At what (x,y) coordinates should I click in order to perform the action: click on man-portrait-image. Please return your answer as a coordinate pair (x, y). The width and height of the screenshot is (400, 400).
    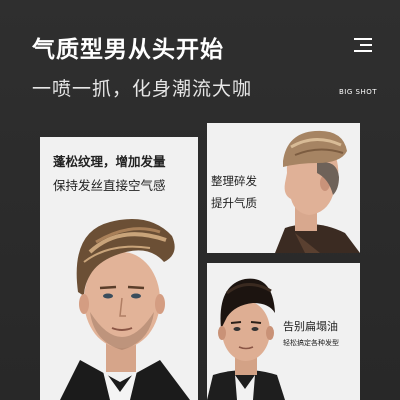
    Looking at the image, I should click on (125, 309).